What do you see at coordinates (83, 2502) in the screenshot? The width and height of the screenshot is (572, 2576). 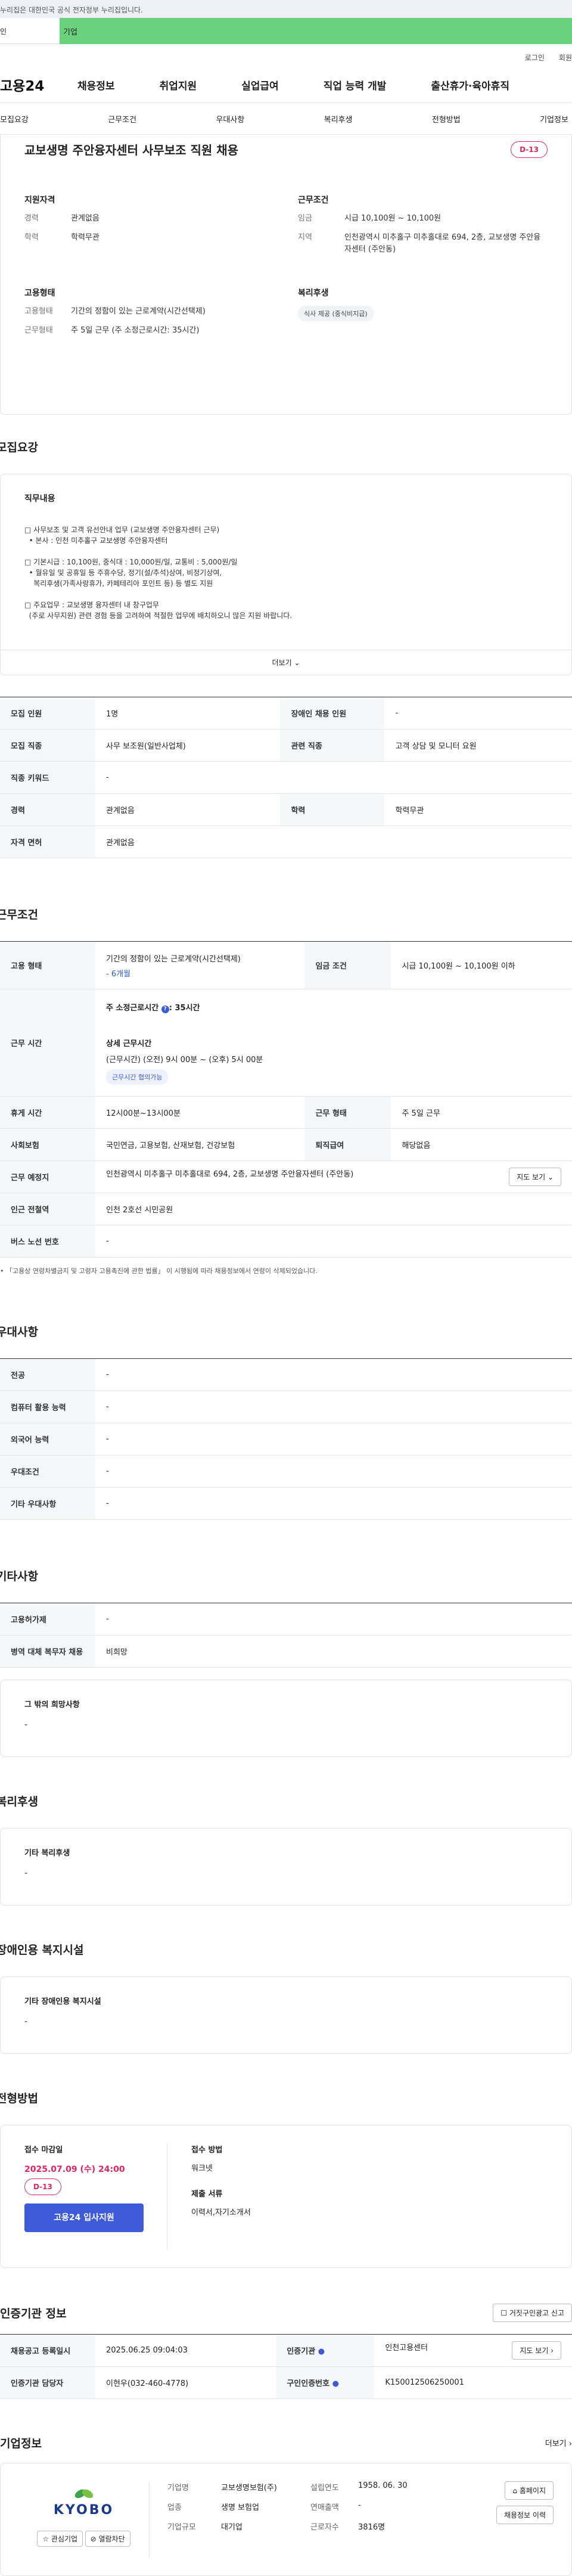 I see `kyobo-logo: KYOBO` at bounding box center [83, 2502].